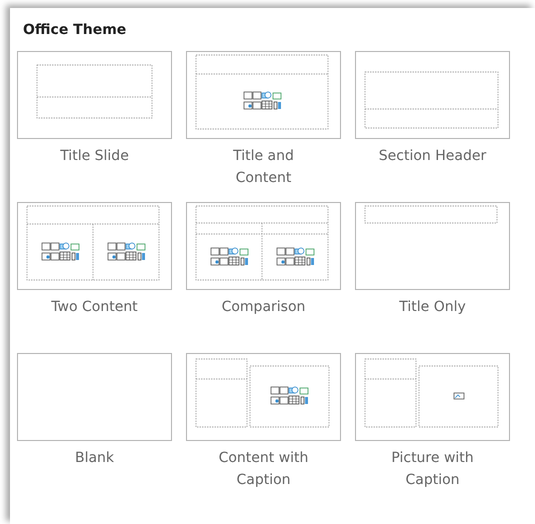  What do you see at coordinates (95, 458) in the screenshot?
I see `layout-label: Blank` at bounding box center [95, 458].